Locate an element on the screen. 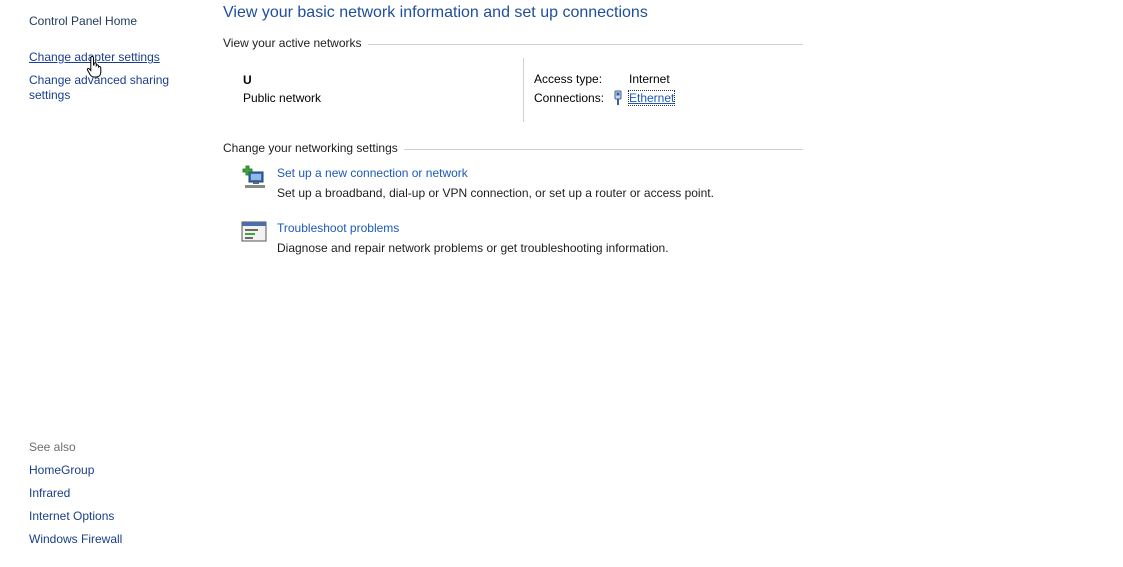 The width and height of the screenshot is (1123, 567). control-panel-home-link: Control Panel Home is located at coordinates (83, 21).